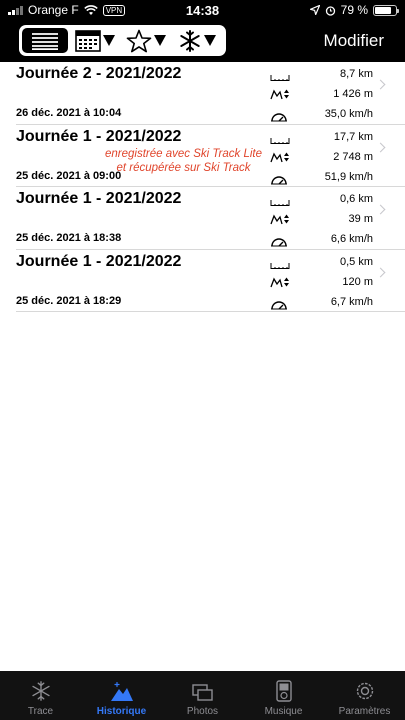  What do you see at coordinates (360, 219) in the screenshot?
I see `elevation-value: 39 m` at bounding box center [360, 219].